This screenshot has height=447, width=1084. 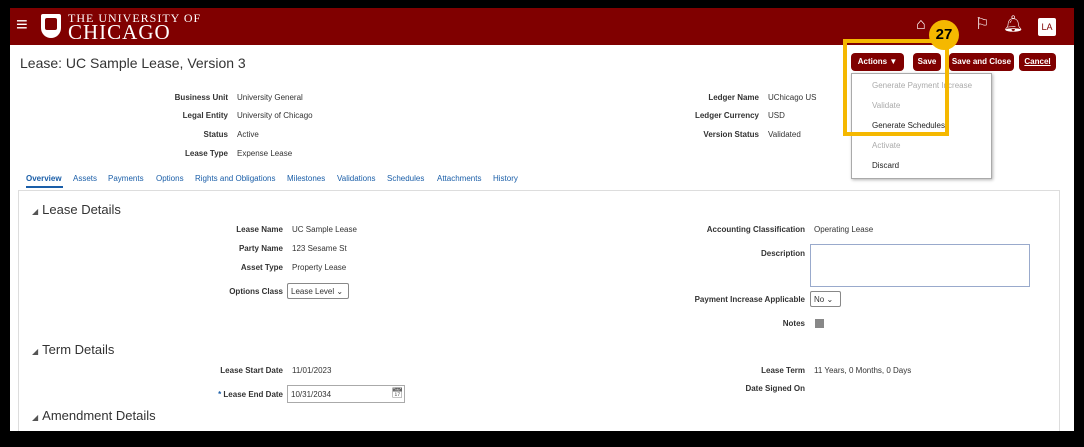 What do you see at coordinates (265, 153) in the screenshot?
I see `lease-type-value: Expense Lease` at bounding box center [265, 153].